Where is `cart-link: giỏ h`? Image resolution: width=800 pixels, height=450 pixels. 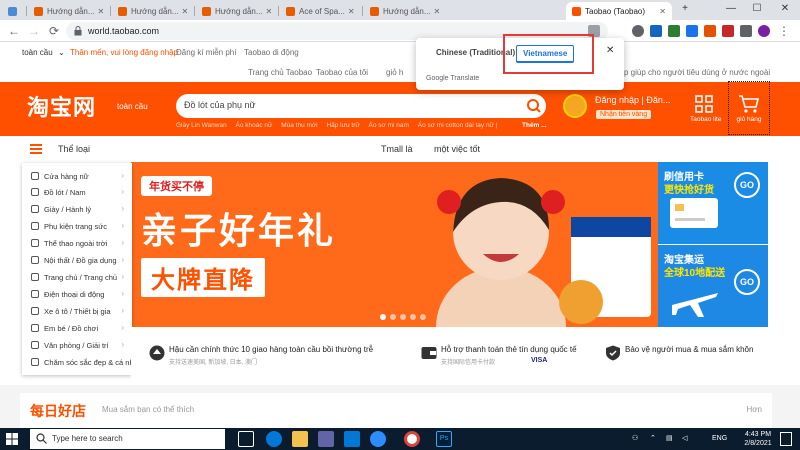
cart-link: giỏ h is located at coordinates (394, 72).